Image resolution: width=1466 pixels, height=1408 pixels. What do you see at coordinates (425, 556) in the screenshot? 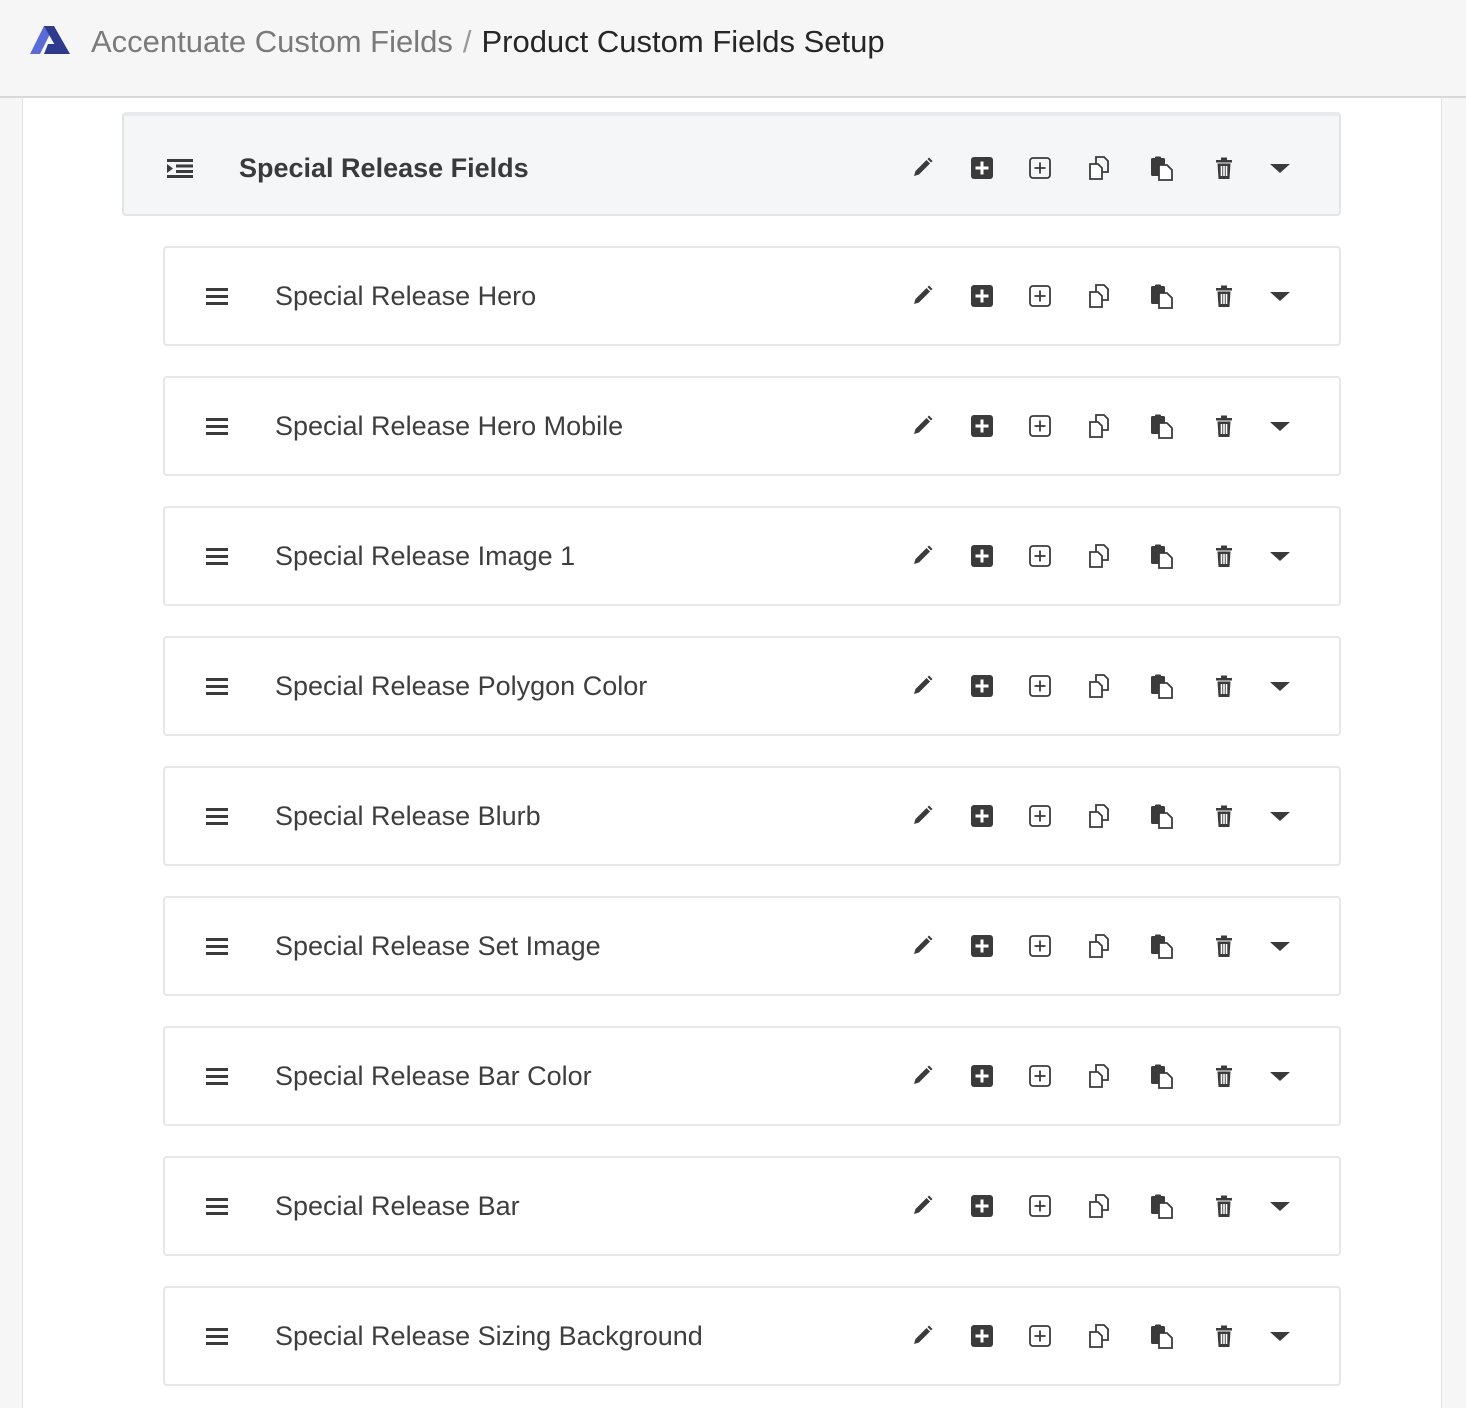
I see `field-label: Special Release Image 1` at bounding box center [425, 556].